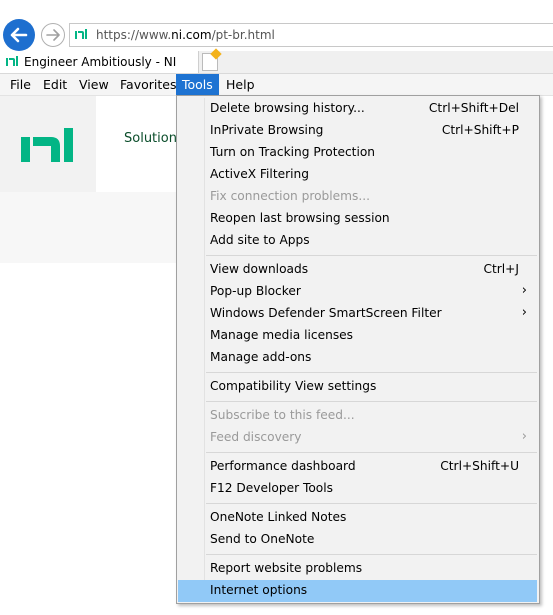 The image size is (553, 615). Describe the element at coordinates (357, 591) in the screenshot. I see `menu-item-internet-options: Internet options` at that location.